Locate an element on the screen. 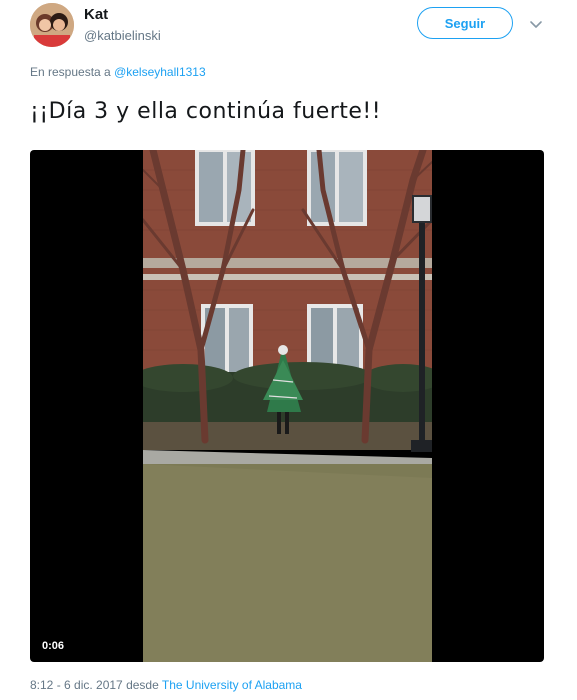 Image resolution: width=577 pixels, height=700 pixels. chevron-down-icon is located at coordinates (536, 24).